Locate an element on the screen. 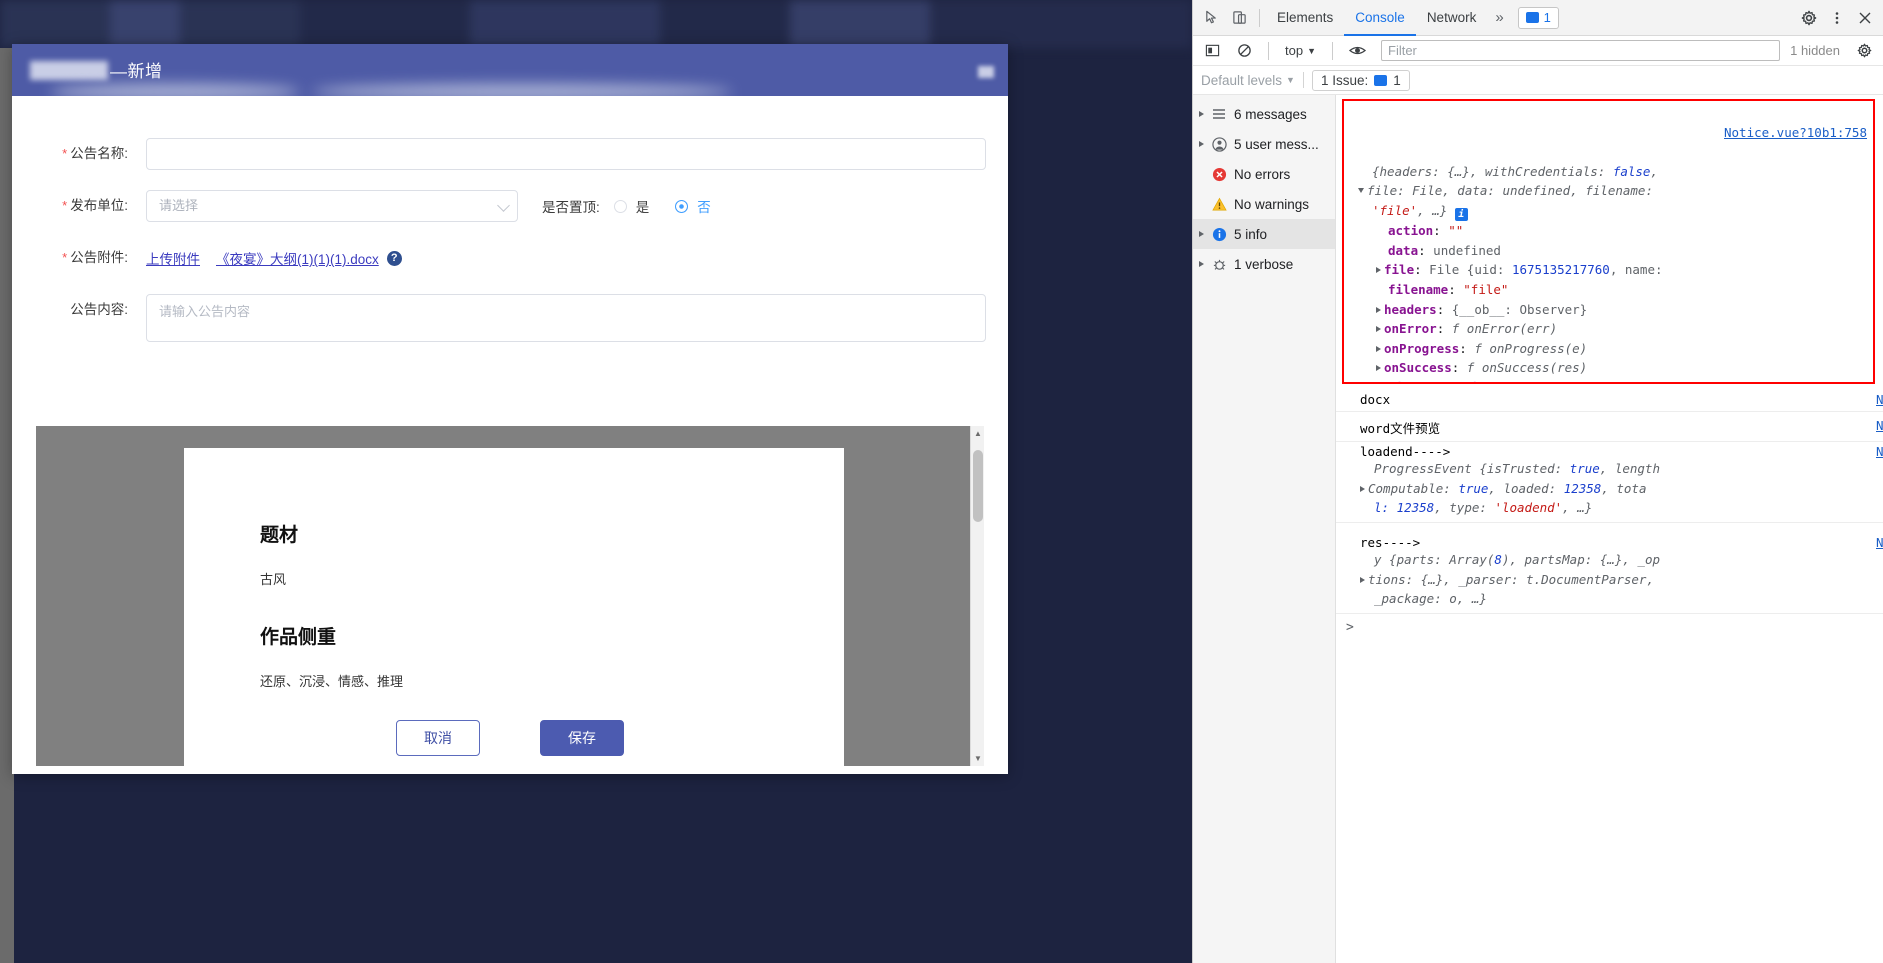 This screenshot has height=963, width=1883. notice-content-textarea: 请输入公告内容 is located at coordinates (566, 318).